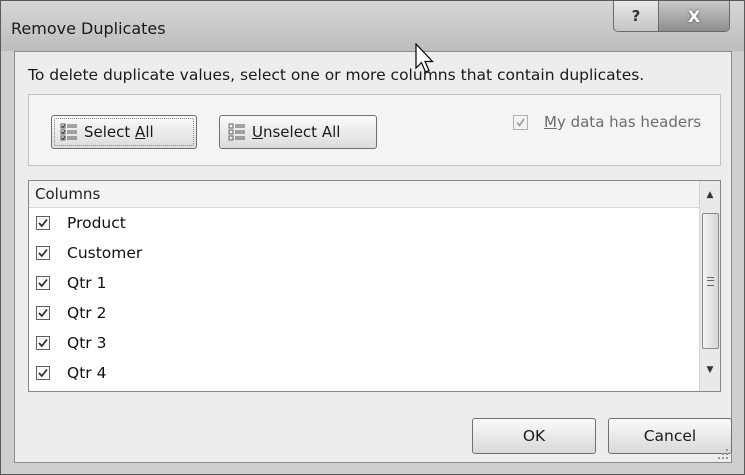 The width and height of the screenshot is (745, 475). I want to click on select-all-button: Select All, so click(124, 132).